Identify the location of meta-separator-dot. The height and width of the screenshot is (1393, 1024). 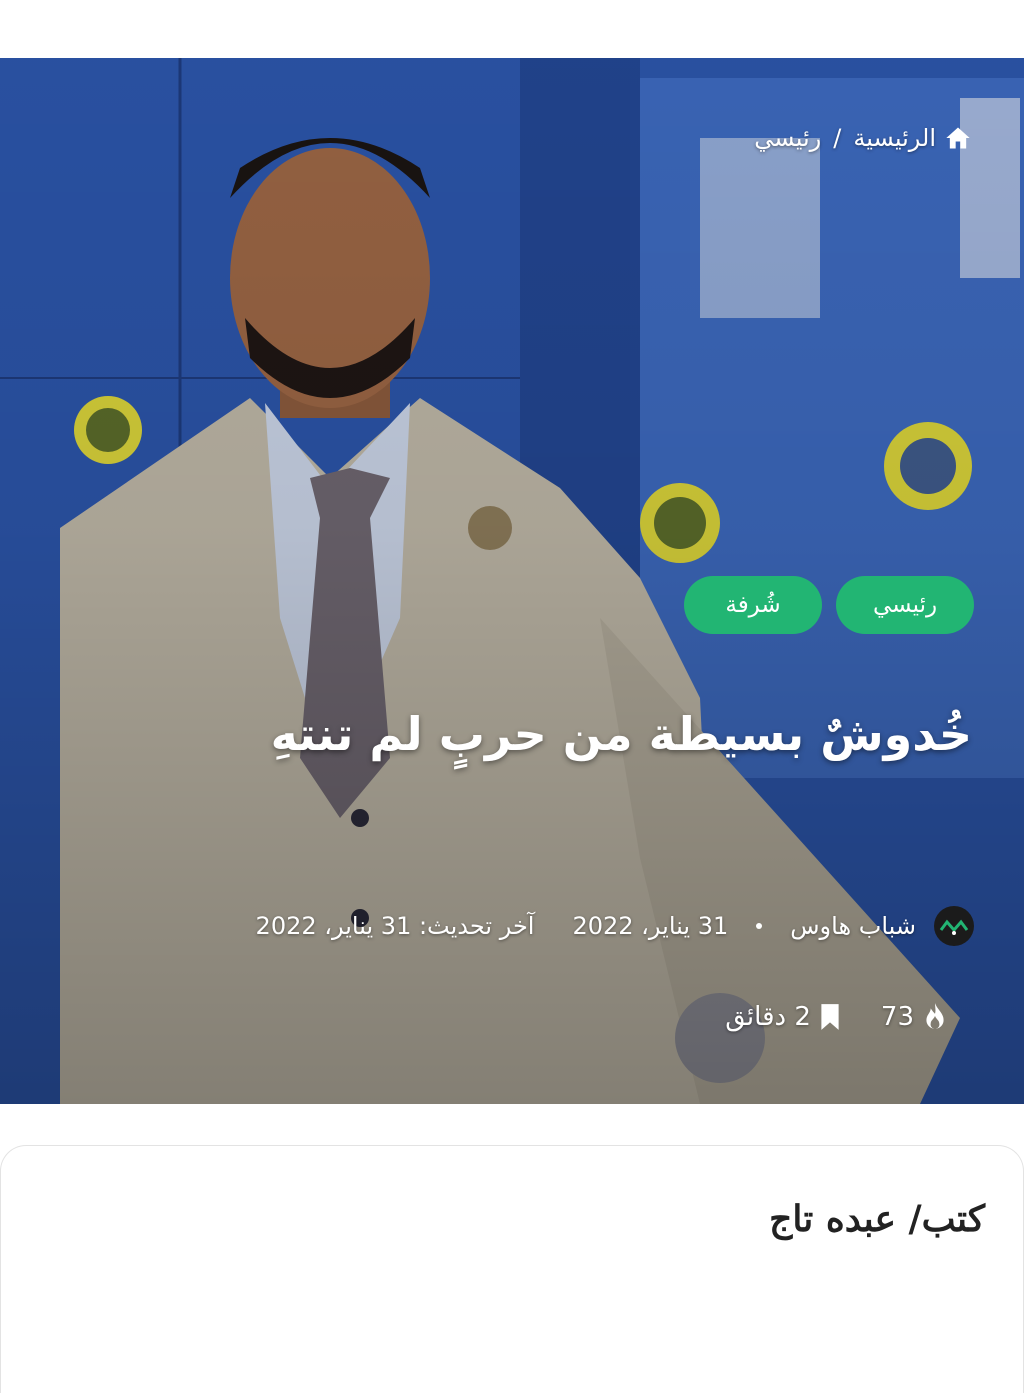
(759, 926).